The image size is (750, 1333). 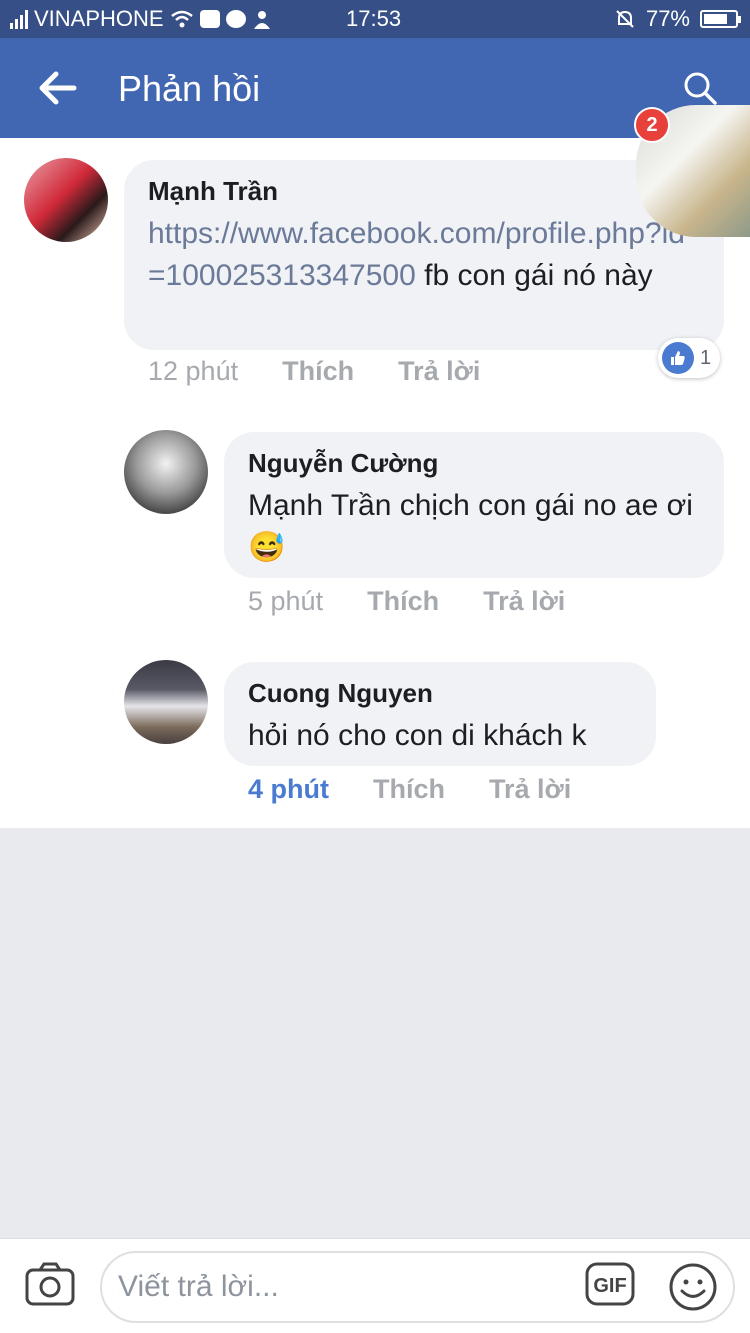 What do you see at coordinates (424, 191) in the screenshot?
I see `comment-author: Mạnh Trần` at bounding box center [424, 191].